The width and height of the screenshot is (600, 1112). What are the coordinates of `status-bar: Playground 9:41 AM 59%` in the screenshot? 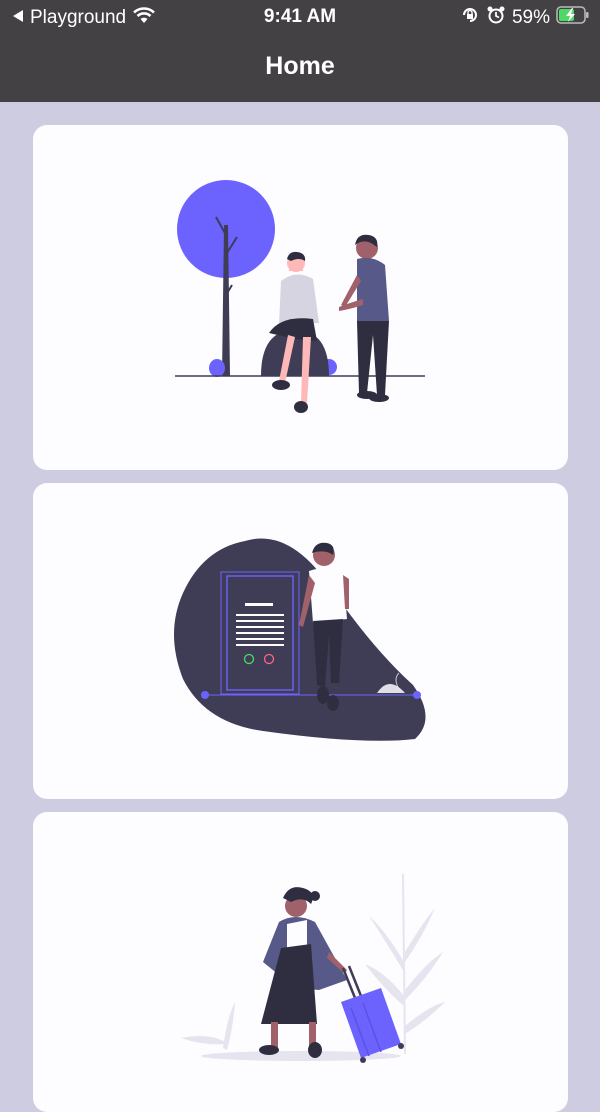 It's located at (300, 17).